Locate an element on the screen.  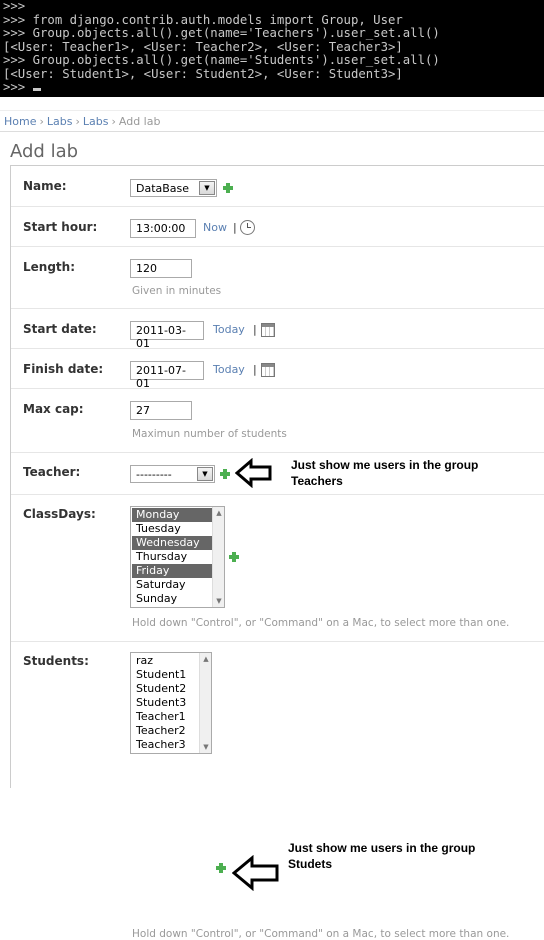
breadcrumb: Home › Labs › Labs › Add lab is located at coordinates (272, 121).